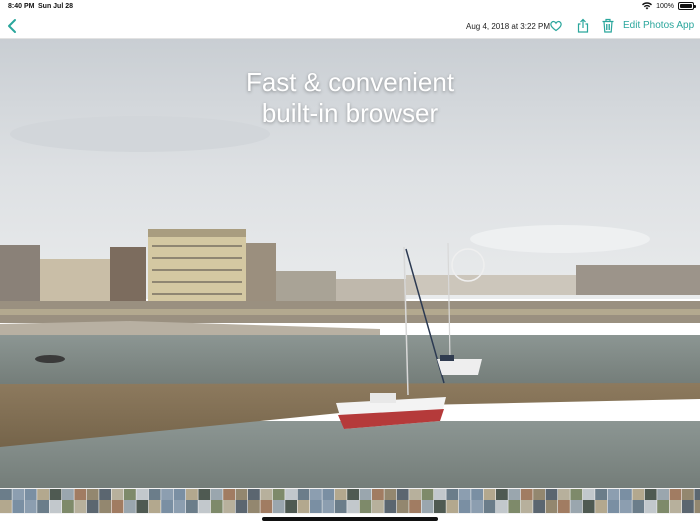 Image resolution: width=700 pixels, height=525 pixels. What do you see at coordinates (665, 6) in the screenshot?
I see `battery-percent: 100%` at bounding box center [665, 6].